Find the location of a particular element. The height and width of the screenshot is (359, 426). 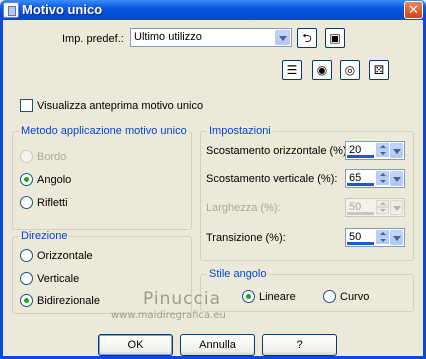

eye-button: ◎ is located at coordinates (350, 70).